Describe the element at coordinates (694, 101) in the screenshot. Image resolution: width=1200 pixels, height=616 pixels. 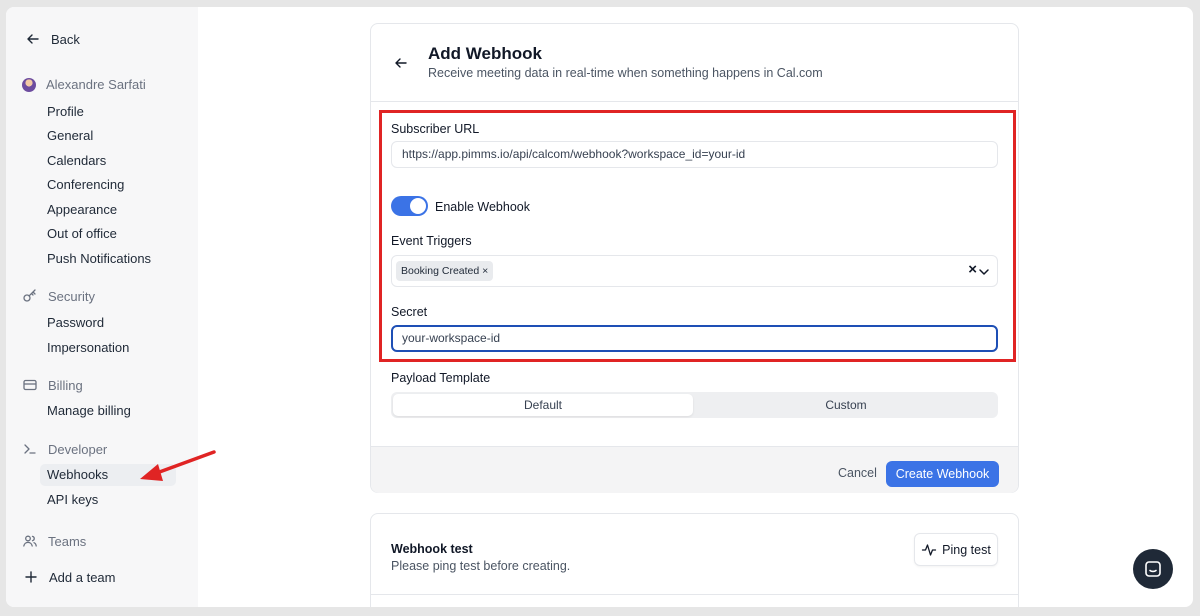
I see `header-divider` at that location.